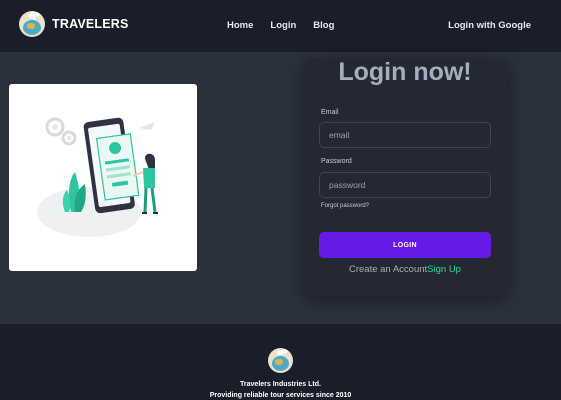 The image size is (561, 400). Describe the element at coordinates (330, 112) in the screenshot. I see `email-label: Email` at that location.